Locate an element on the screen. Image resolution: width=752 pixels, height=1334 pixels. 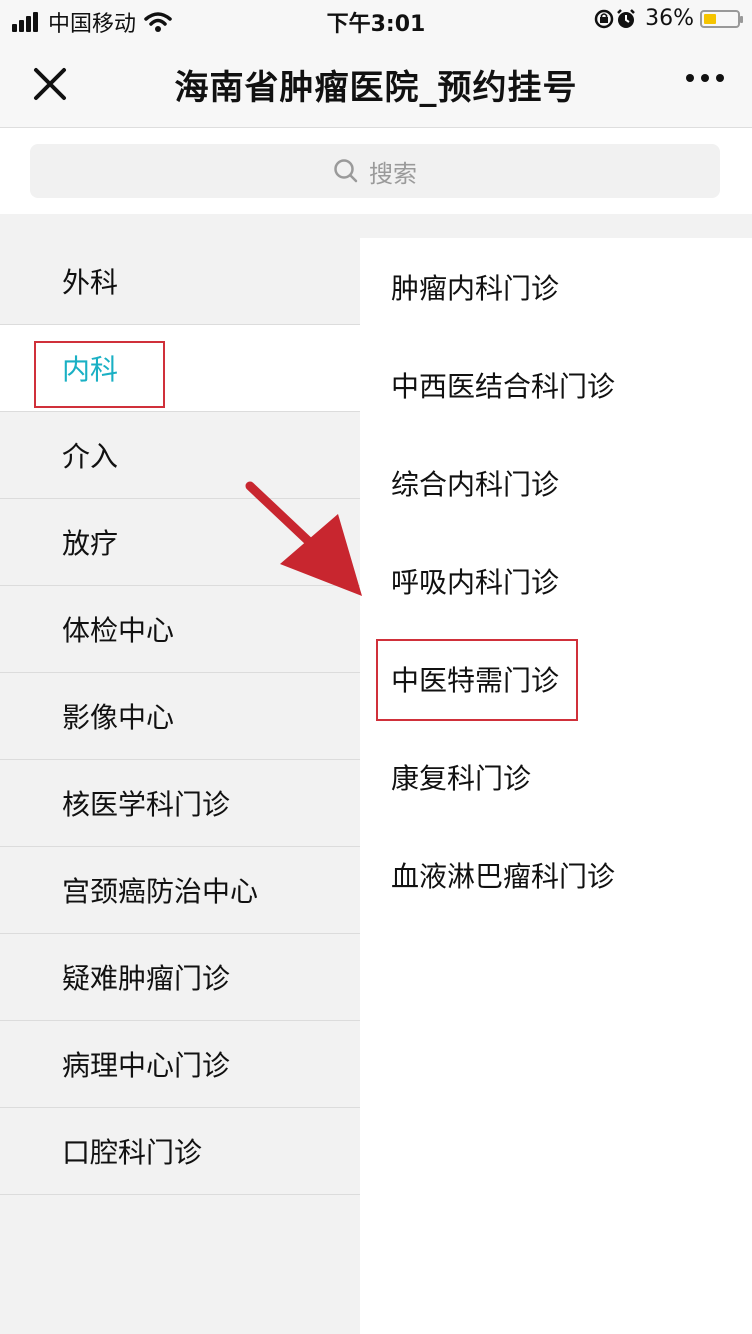
category-label: 口腔科门诊 is located at coordinates (132, 1152).